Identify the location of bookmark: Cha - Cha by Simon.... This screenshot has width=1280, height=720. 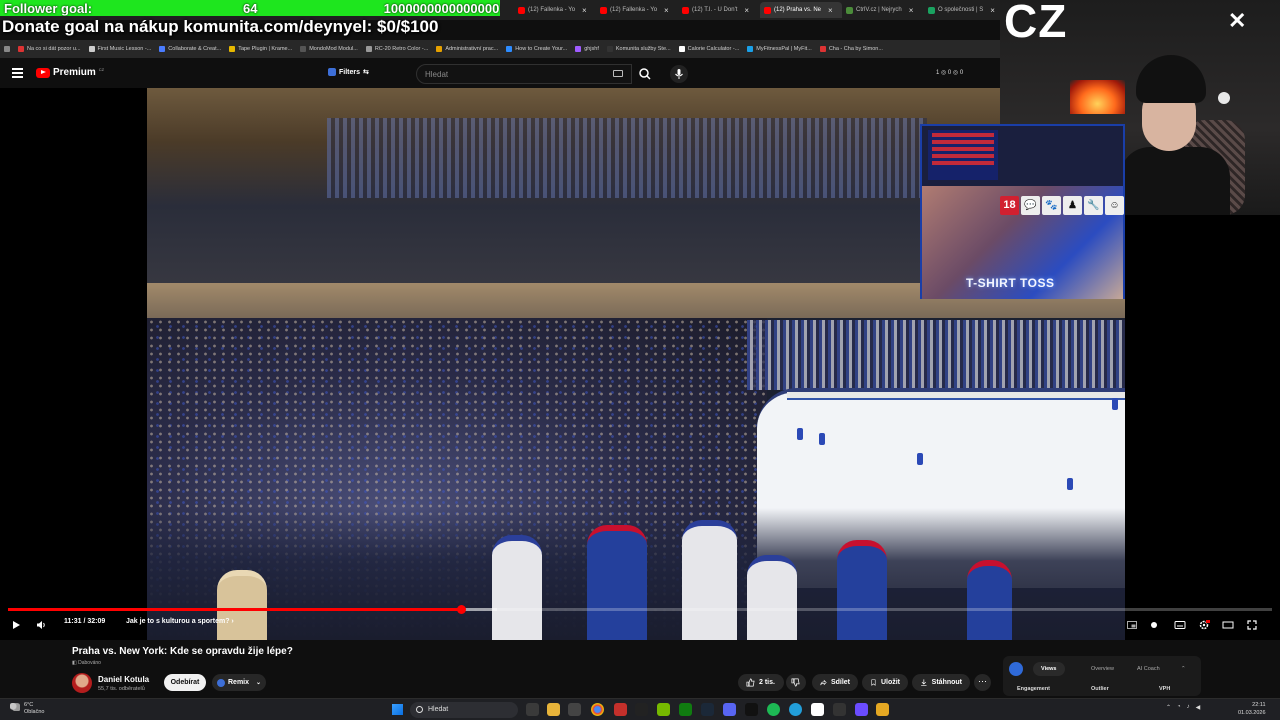
(851, 49).